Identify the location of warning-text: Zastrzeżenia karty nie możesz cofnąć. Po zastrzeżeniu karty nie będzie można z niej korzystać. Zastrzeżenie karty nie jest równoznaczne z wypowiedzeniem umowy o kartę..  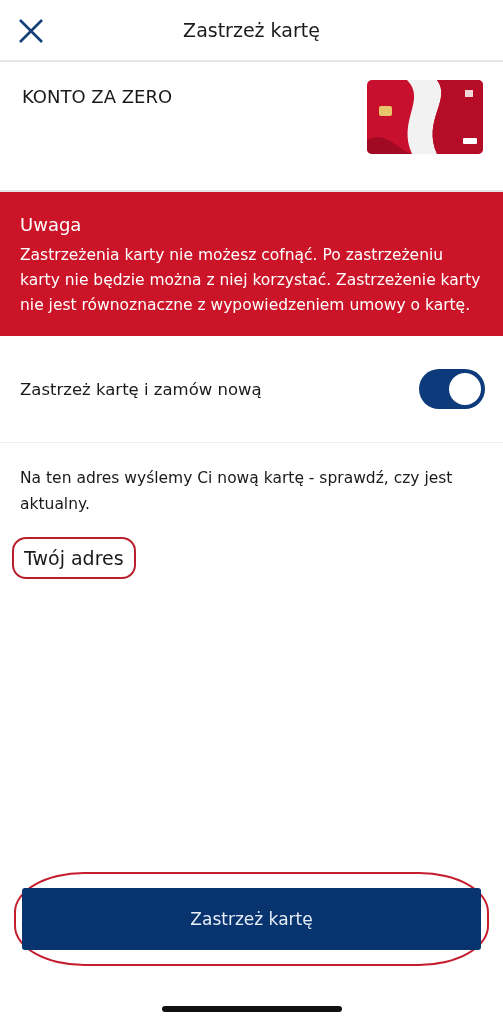
(251, 280).